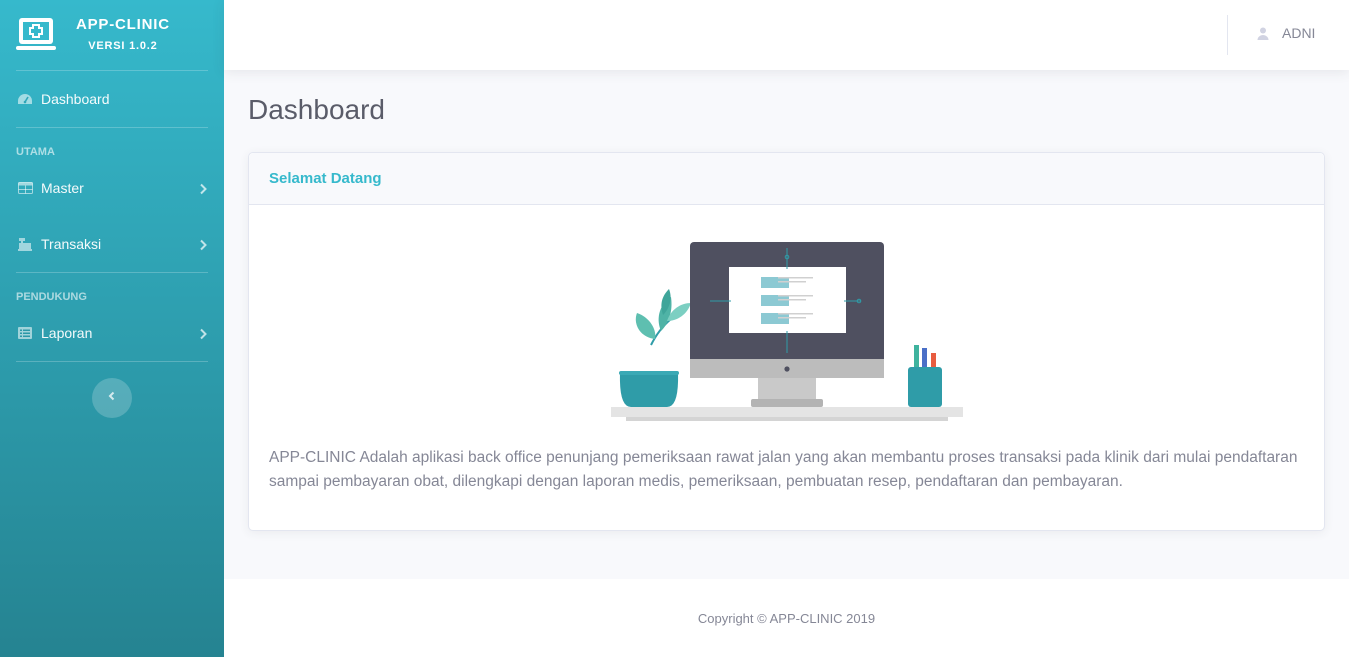  Describe the element at coordinates (112, 361) in the screenshot. I see `sidebar-divider` at that location.